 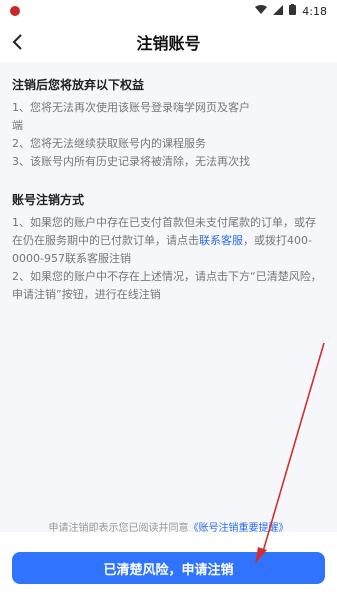 I want to click on method-item-1-line2: 在仍在服务期中的已付款订单，请点击联系客服，或拨打400-, so click(x=168, y=241).